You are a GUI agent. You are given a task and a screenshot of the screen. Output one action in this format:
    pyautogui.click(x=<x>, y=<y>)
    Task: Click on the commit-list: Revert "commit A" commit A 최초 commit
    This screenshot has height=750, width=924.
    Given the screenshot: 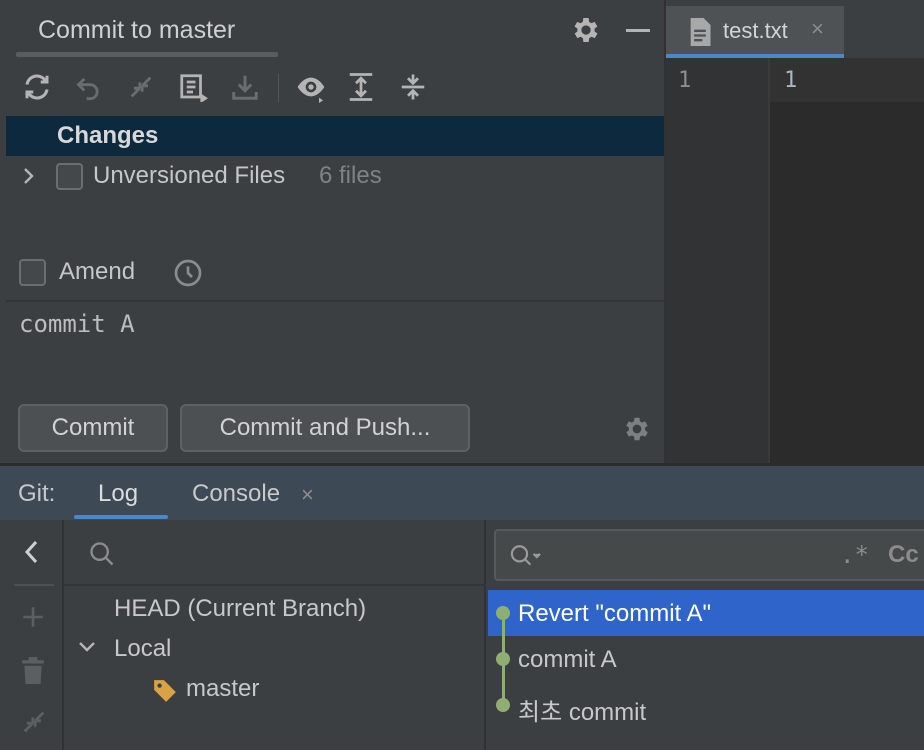 What is the action you would take?
    pyautogui.click(x=706, y=670)
    